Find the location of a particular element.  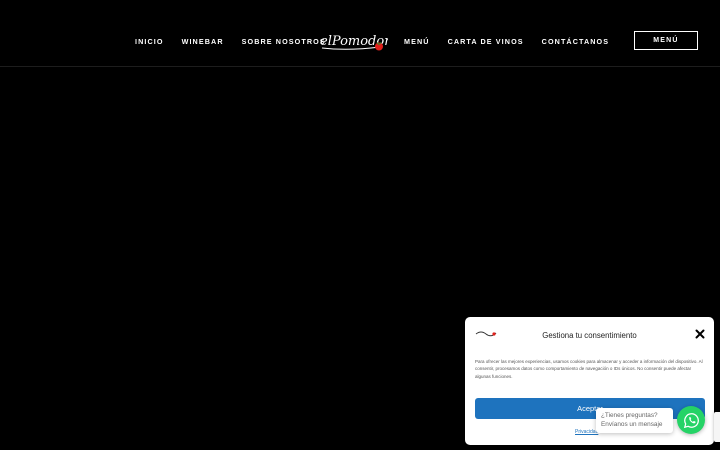

consent-title: Gestiona tu consentimiento is located at coordinates (589, 335).